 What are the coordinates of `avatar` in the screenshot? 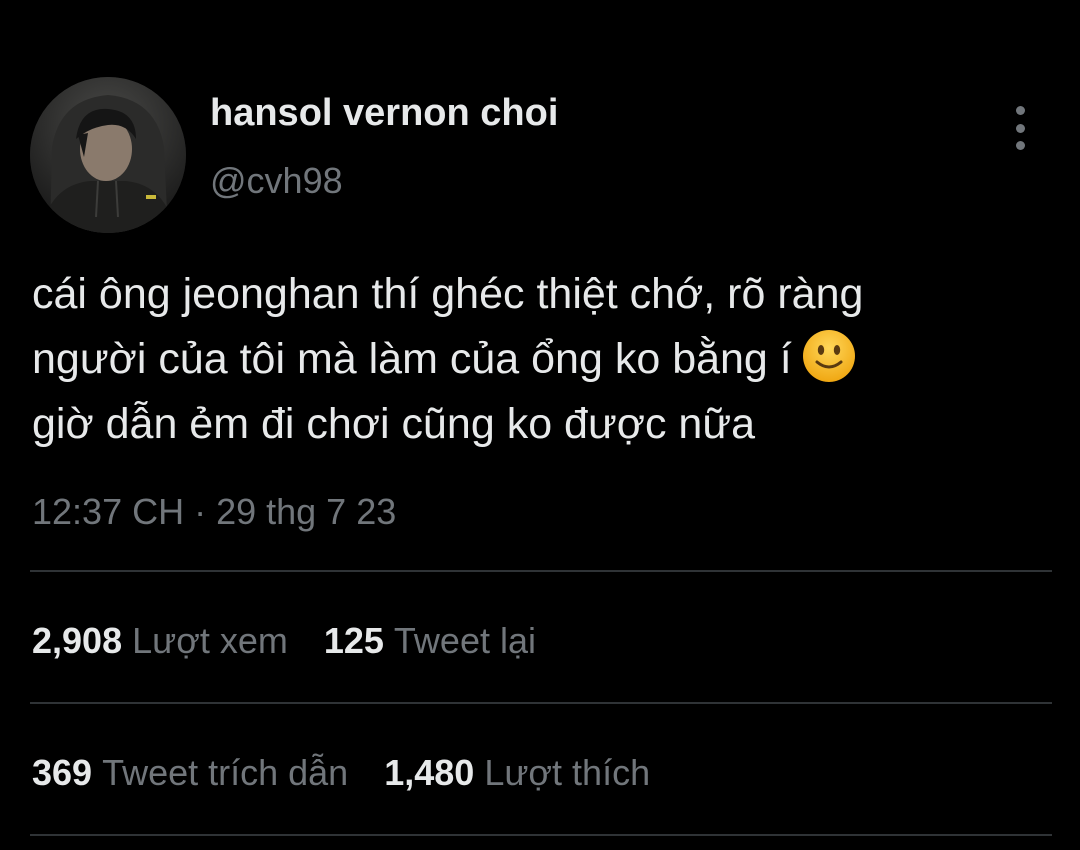 It's located at (108, 155).